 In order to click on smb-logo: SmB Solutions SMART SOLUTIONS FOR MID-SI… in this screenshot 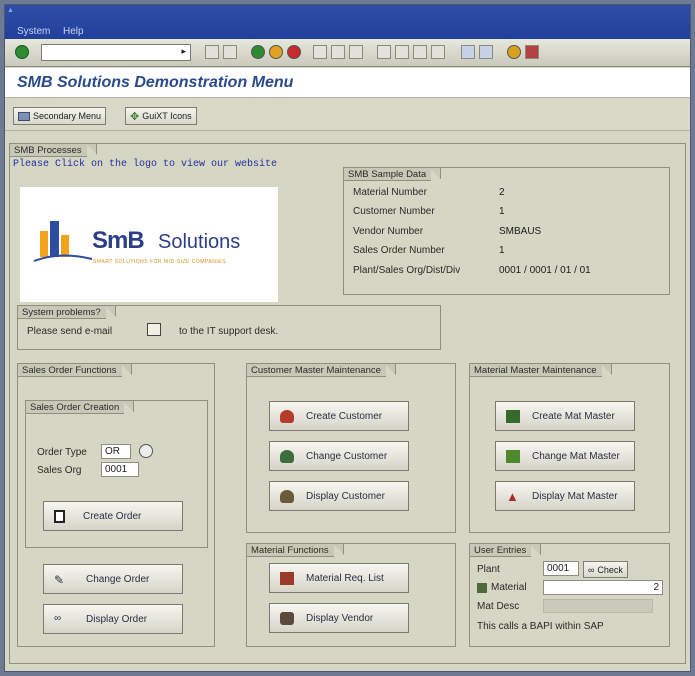, I will do `click(149, 244)`.